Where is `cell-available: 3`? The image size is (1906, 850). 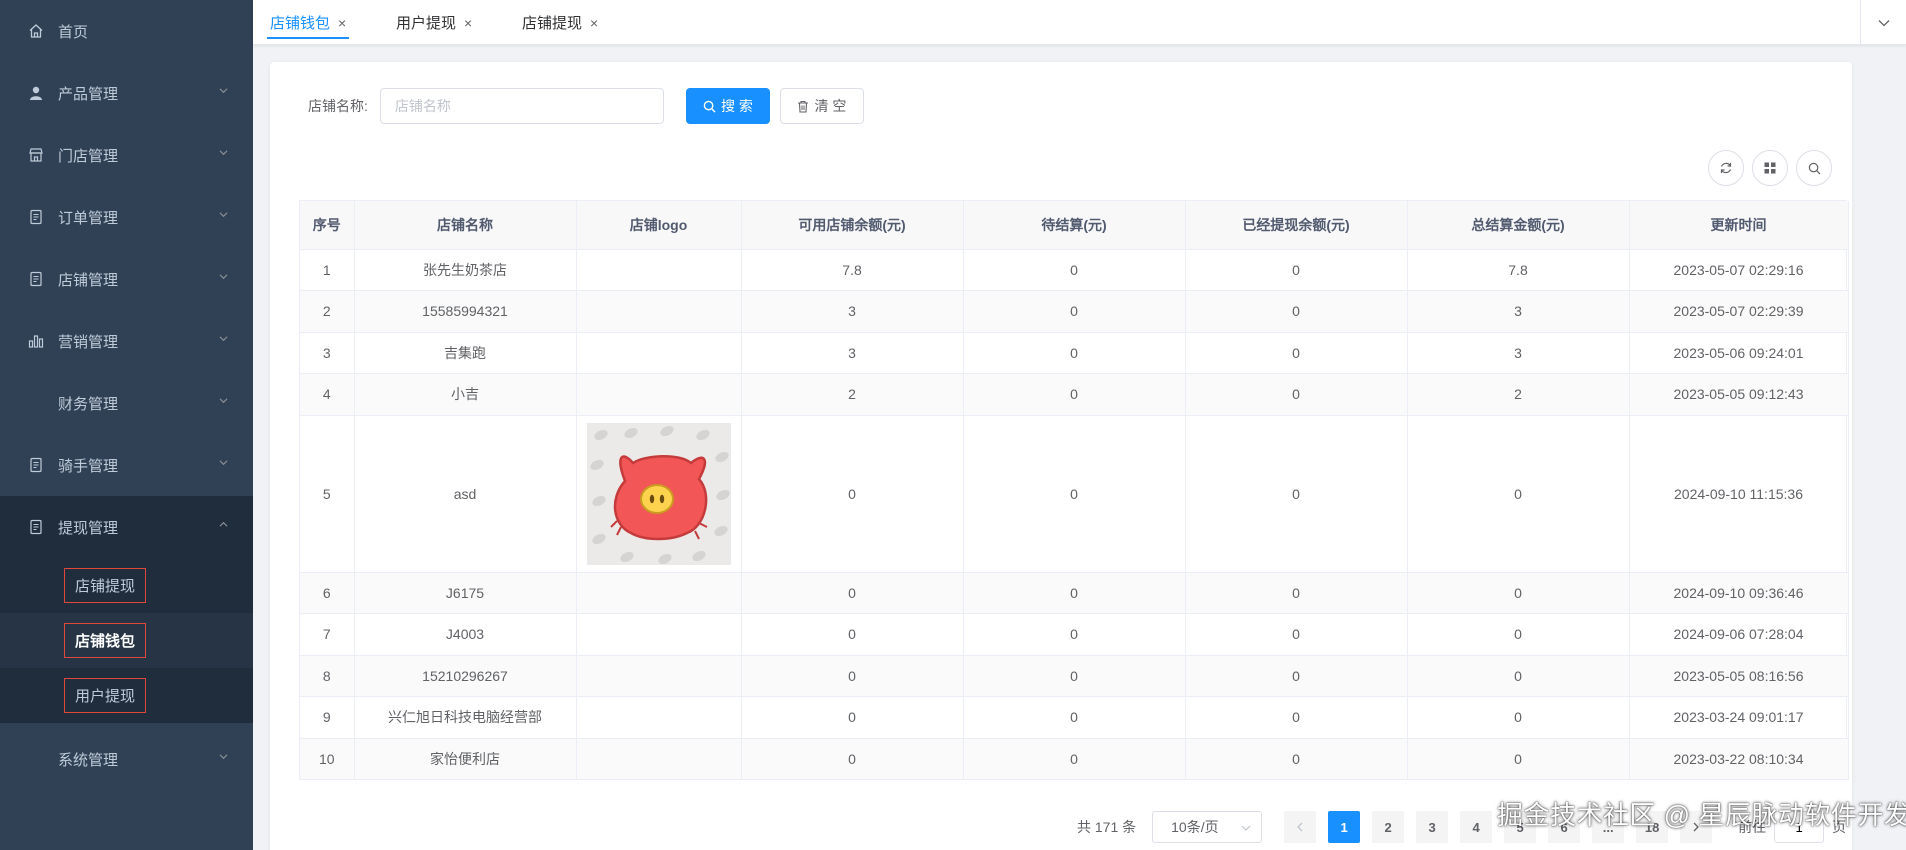
cell-available: 3 is located at coordinates (852, 353).